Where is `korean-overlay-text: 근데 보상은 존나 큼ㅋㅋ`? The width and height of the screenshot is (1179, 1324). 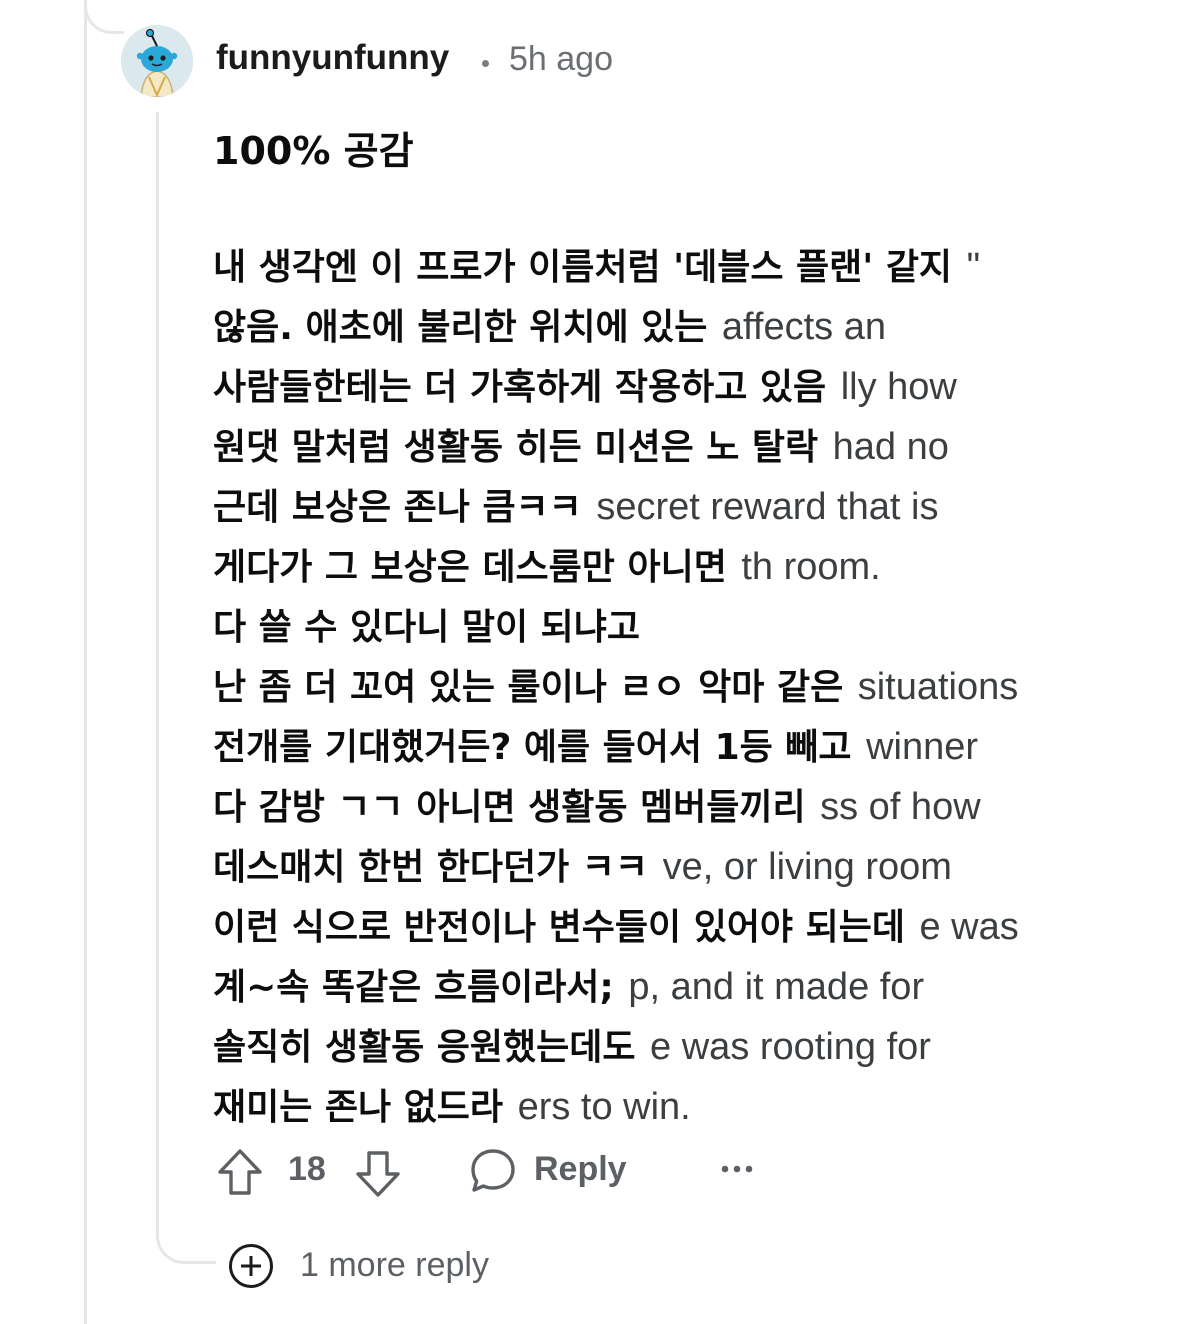
korean-overlay-text: 근데 보상은 존나 큼ㅋㅋ is located at coordinates (405, 507).